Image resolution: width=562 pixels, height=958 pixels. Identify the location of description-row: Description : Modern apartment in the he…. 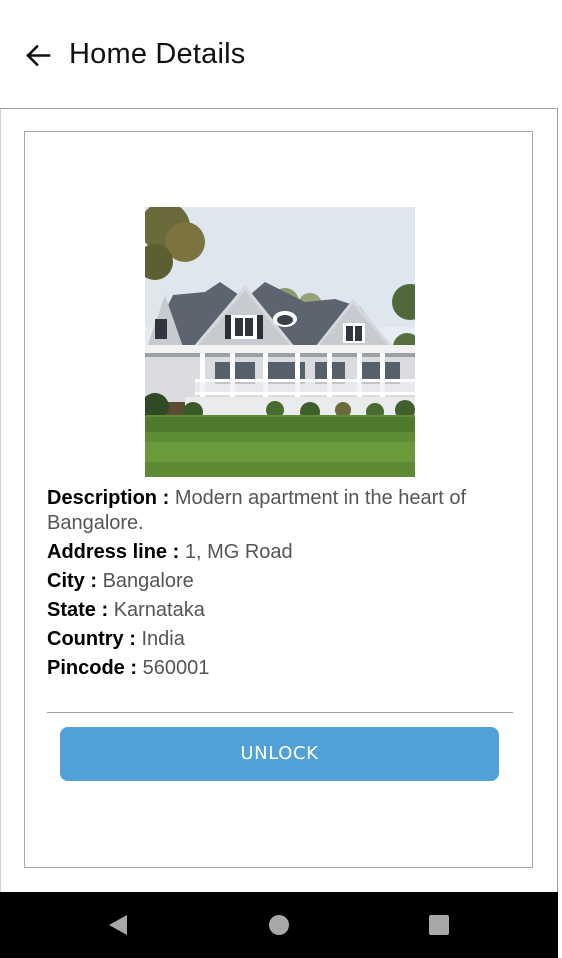
(277, 511).